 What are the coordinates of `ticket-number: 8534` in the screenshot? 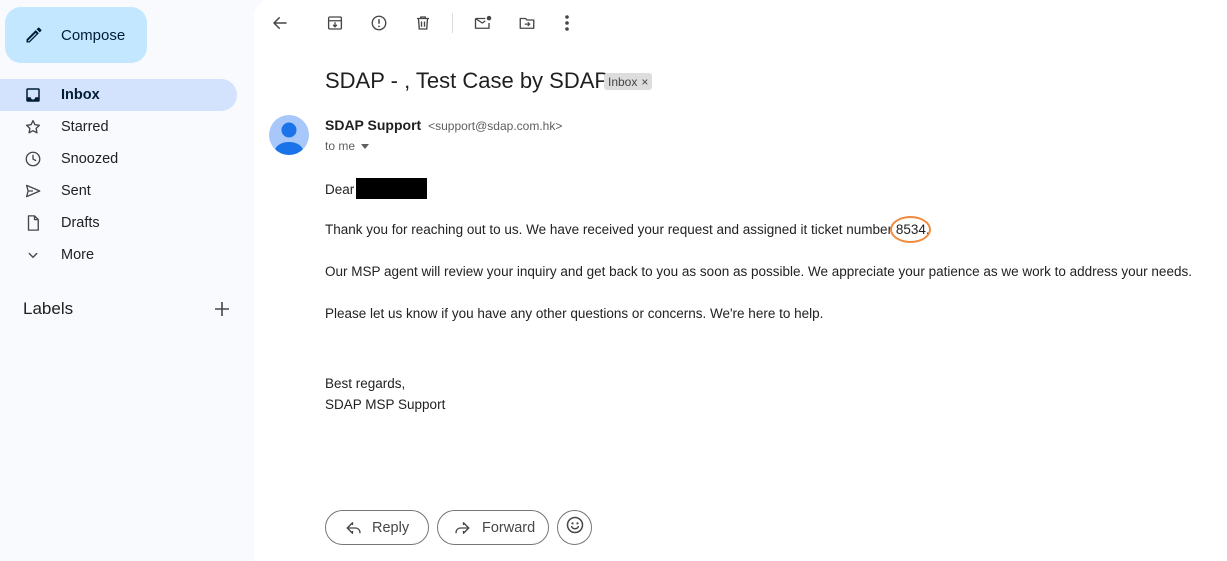 It's located at (910, 229).